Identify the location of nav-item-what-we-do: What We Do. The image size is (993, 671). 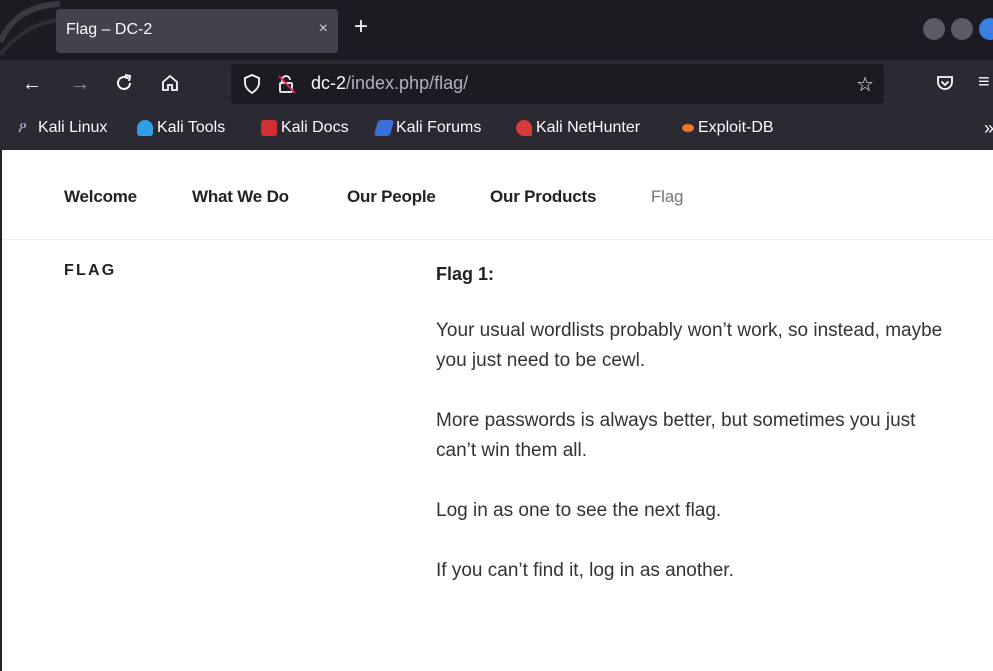
(240, 197).